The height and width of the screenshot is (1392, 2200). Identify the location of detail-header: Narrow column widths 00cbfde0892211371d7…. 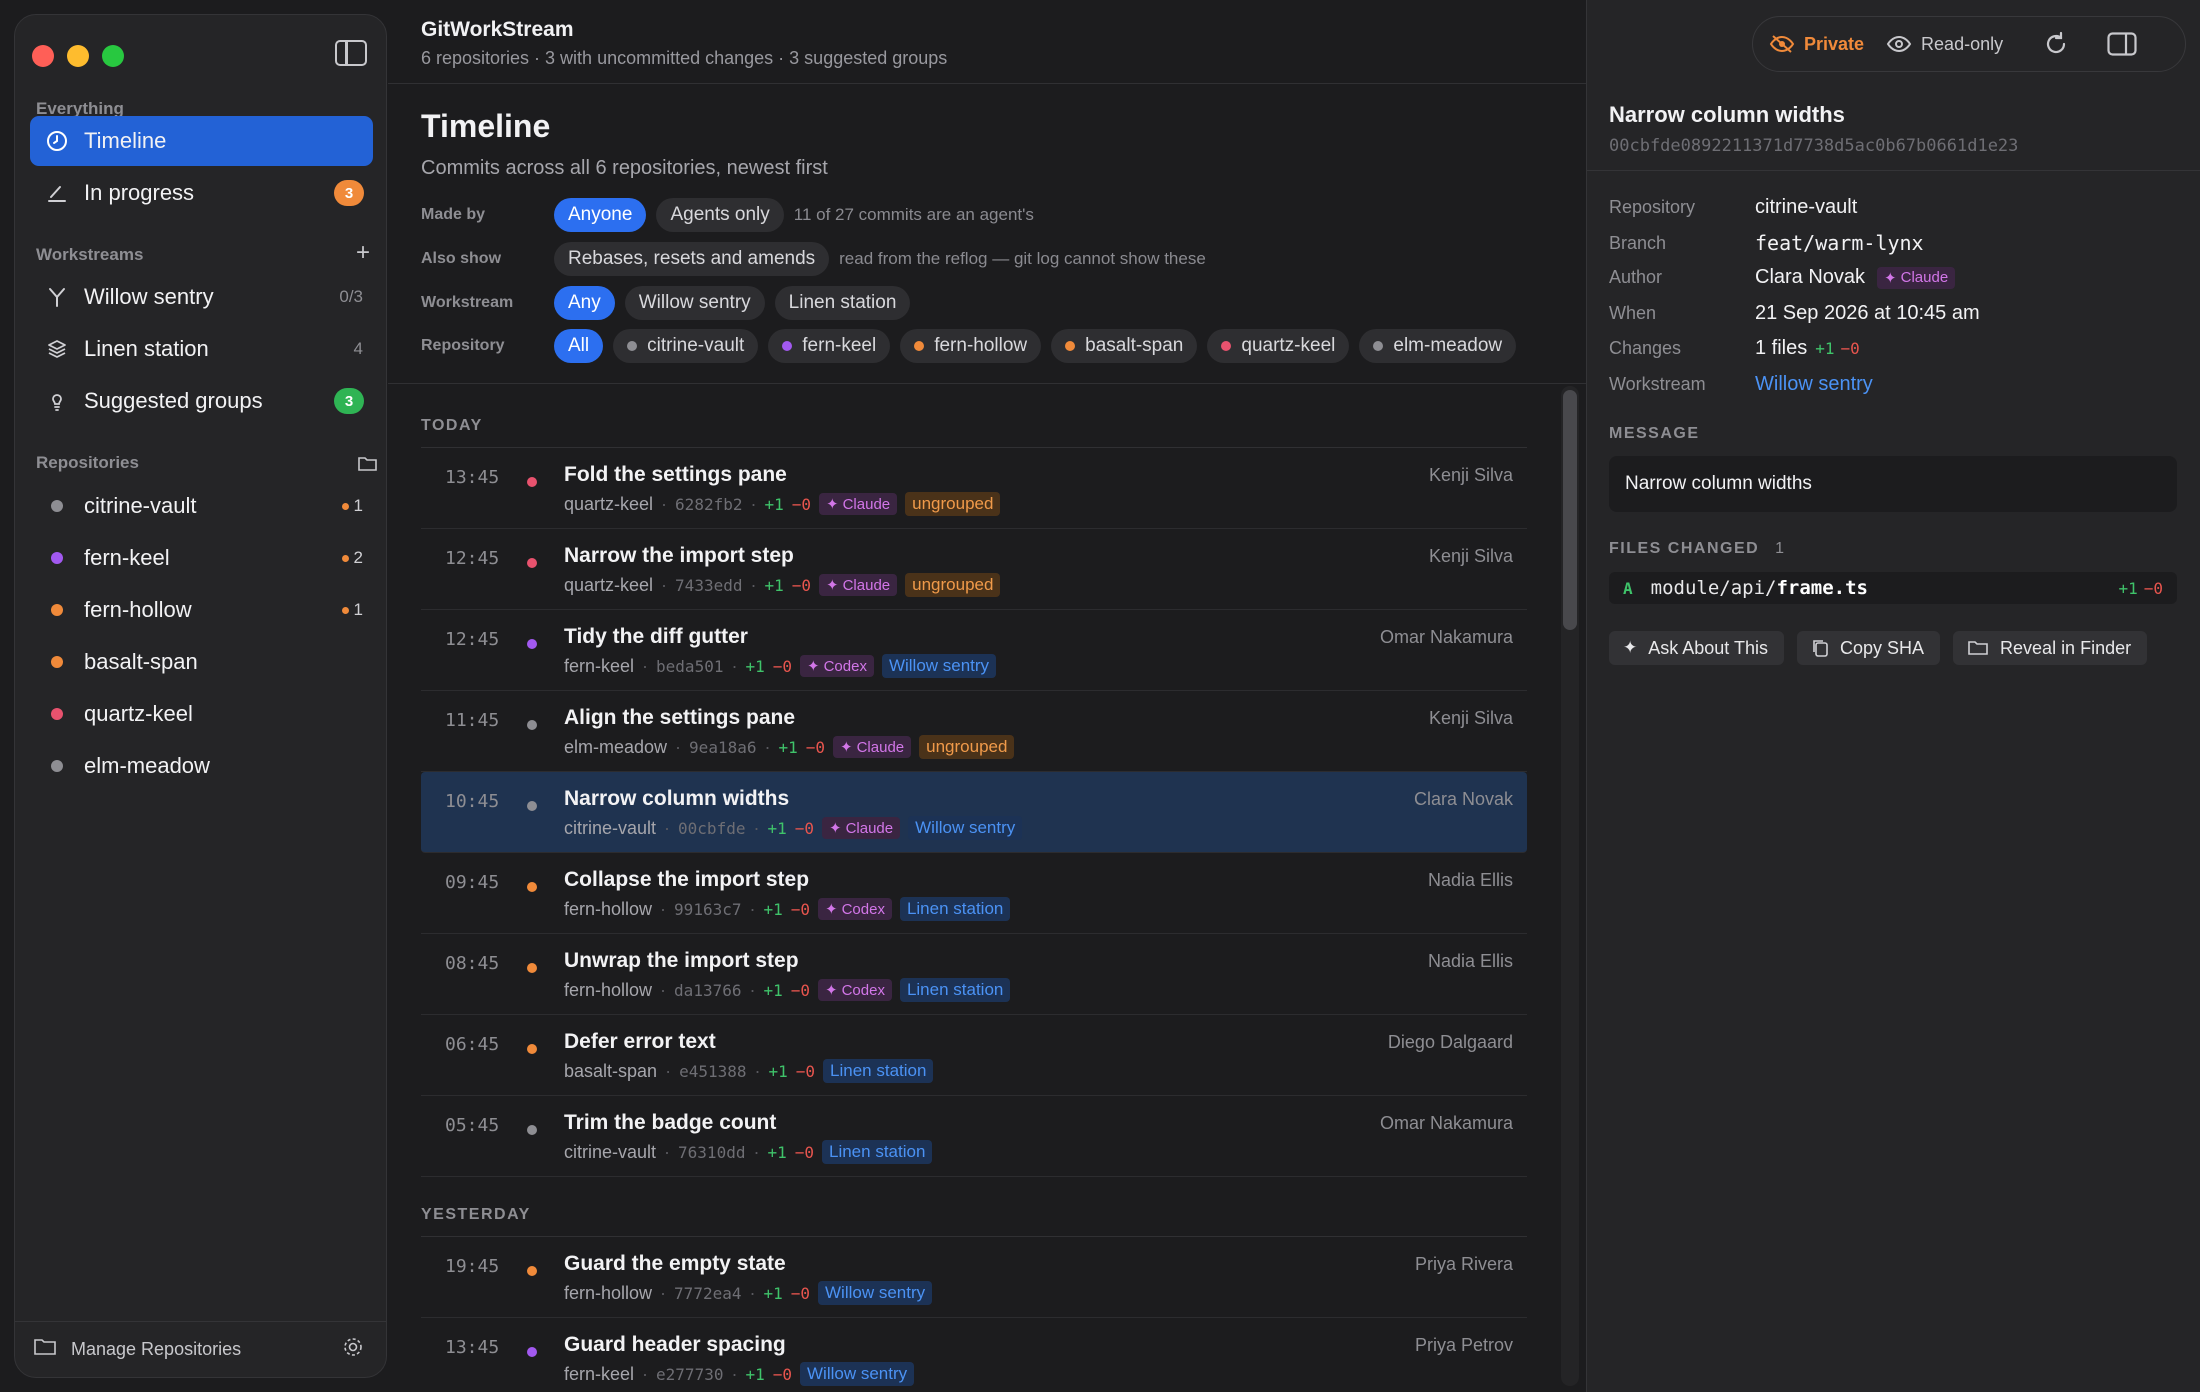
(1813, 129).